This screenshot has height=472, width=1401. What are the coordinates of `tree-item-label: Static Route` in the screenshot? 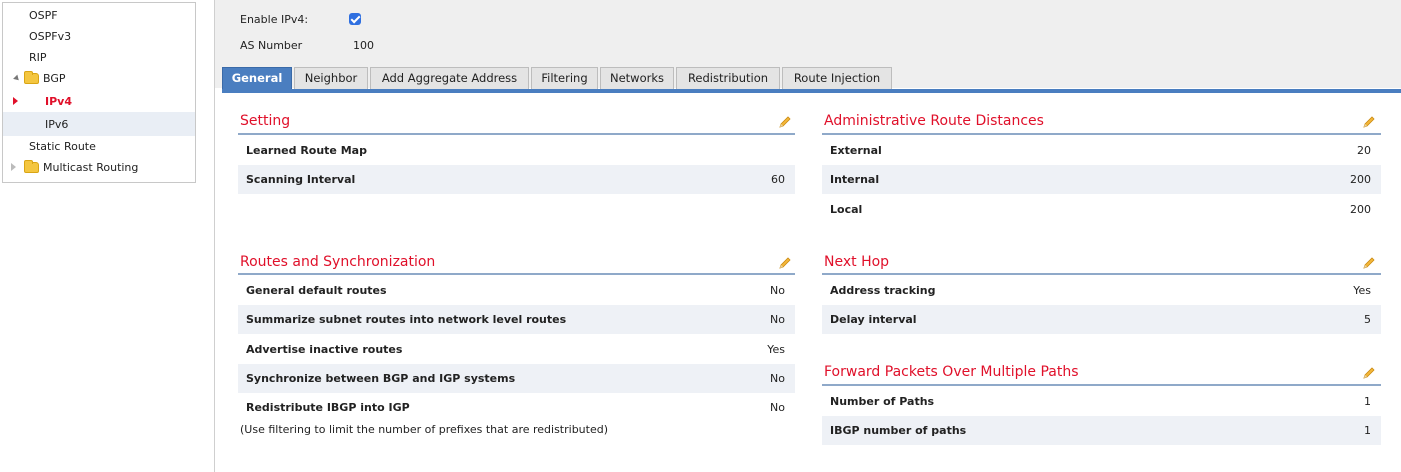 It's located at (62, 146).